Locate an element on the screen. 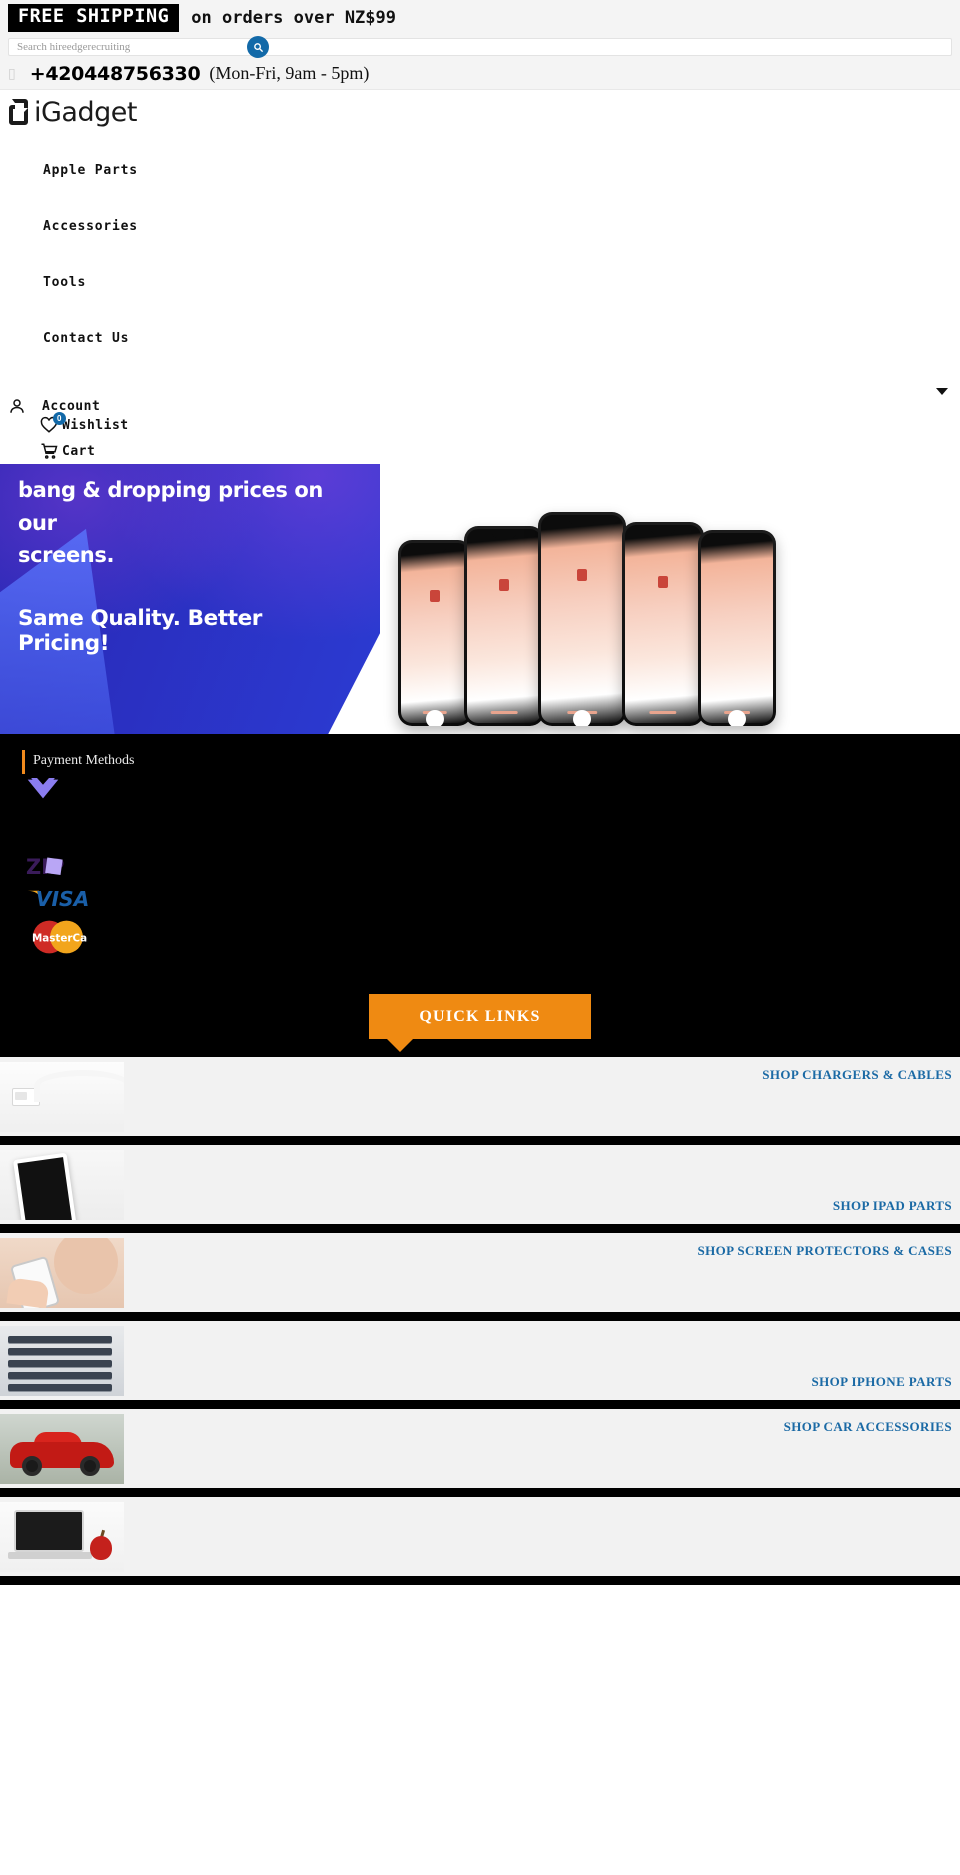  quick-link-label-iphone-parts: SHOP IPHONE PARTS is located at coordinates (882, 1382).